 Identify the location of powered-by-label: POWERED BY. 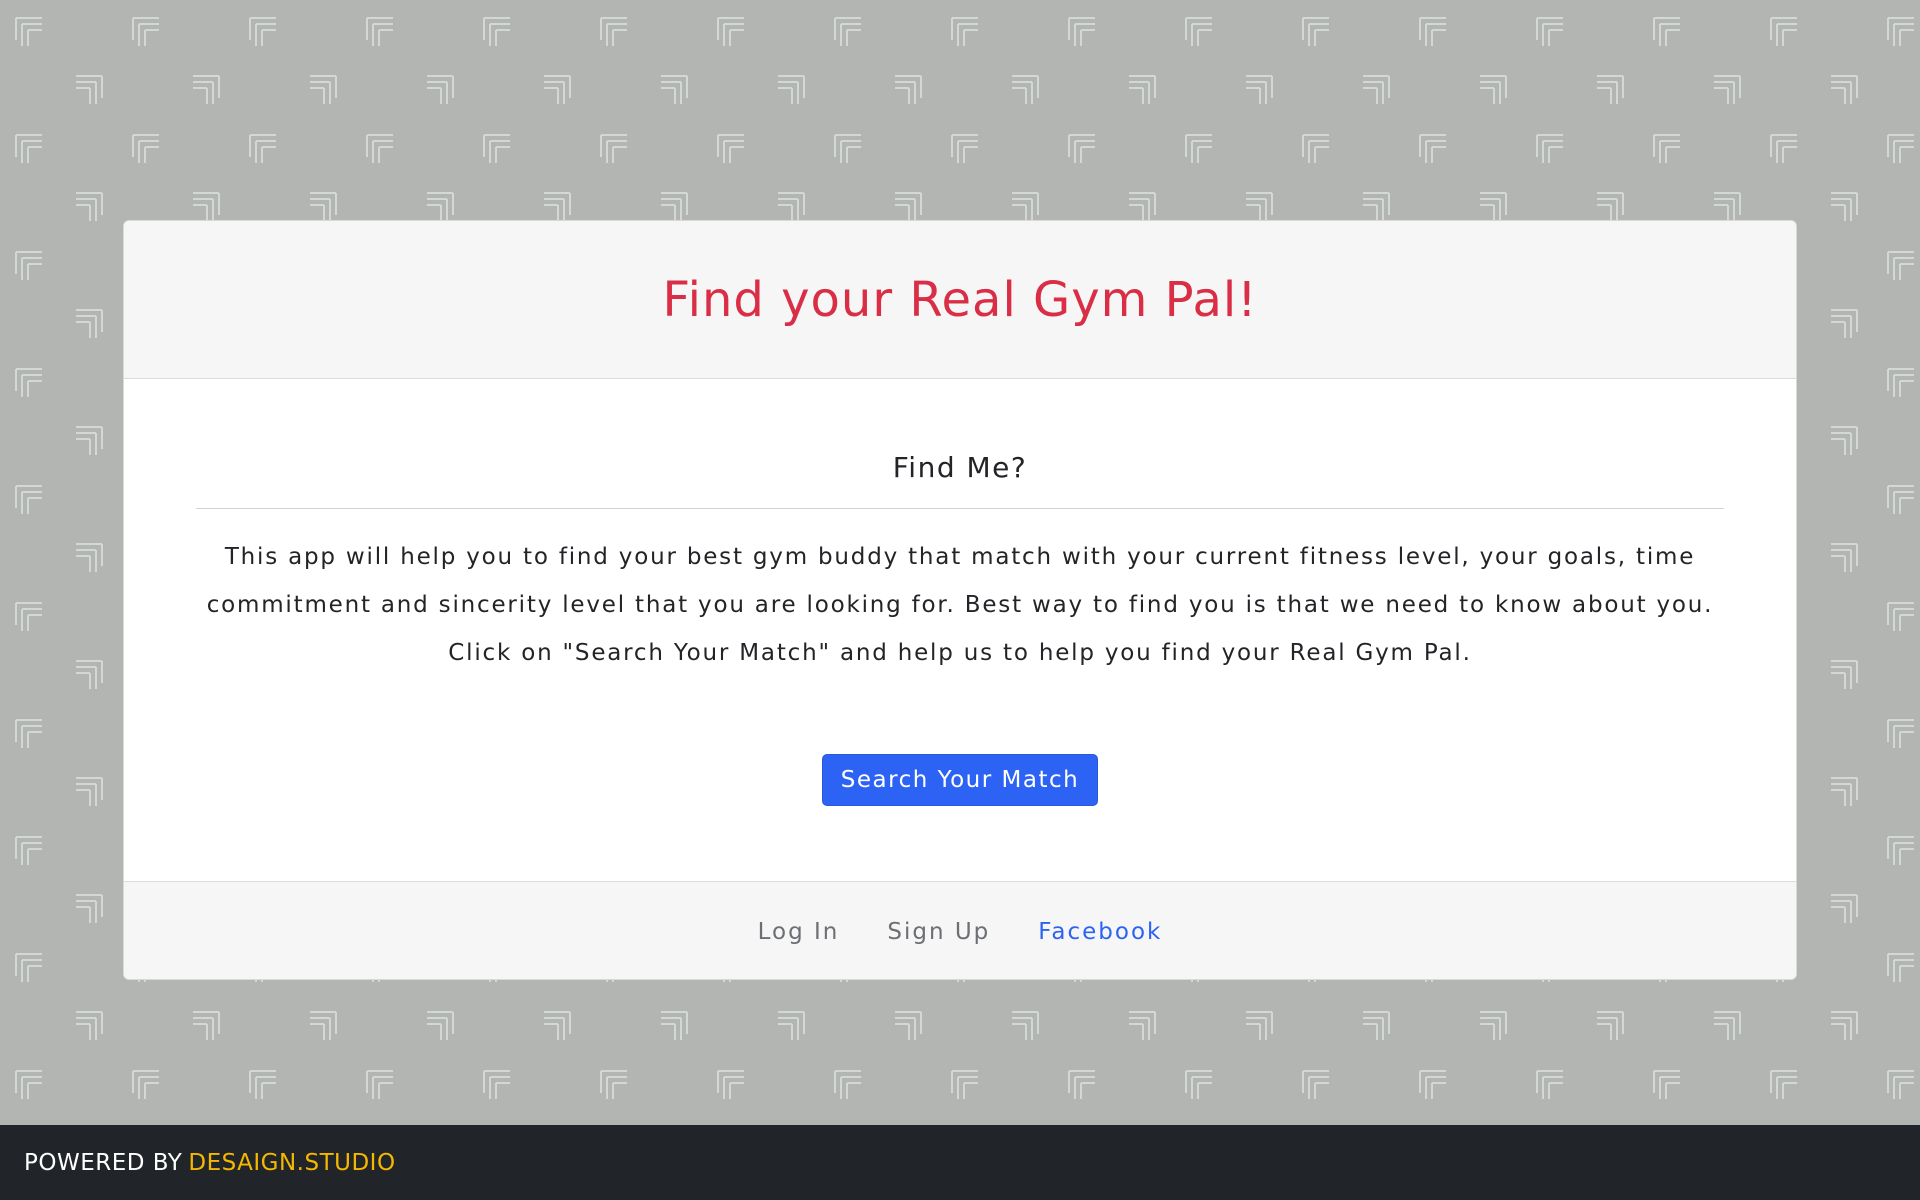
(103, 1162).